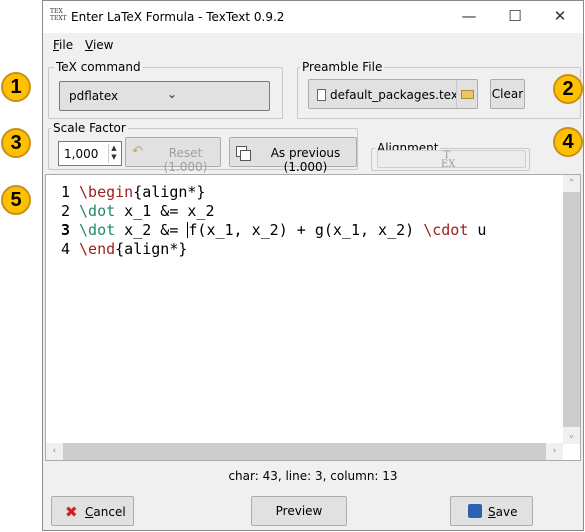 The image size is (585, 532). Describe the element at coordinates (475, 511) in the screenshot. I see `floppy-disk-icon` at that location.